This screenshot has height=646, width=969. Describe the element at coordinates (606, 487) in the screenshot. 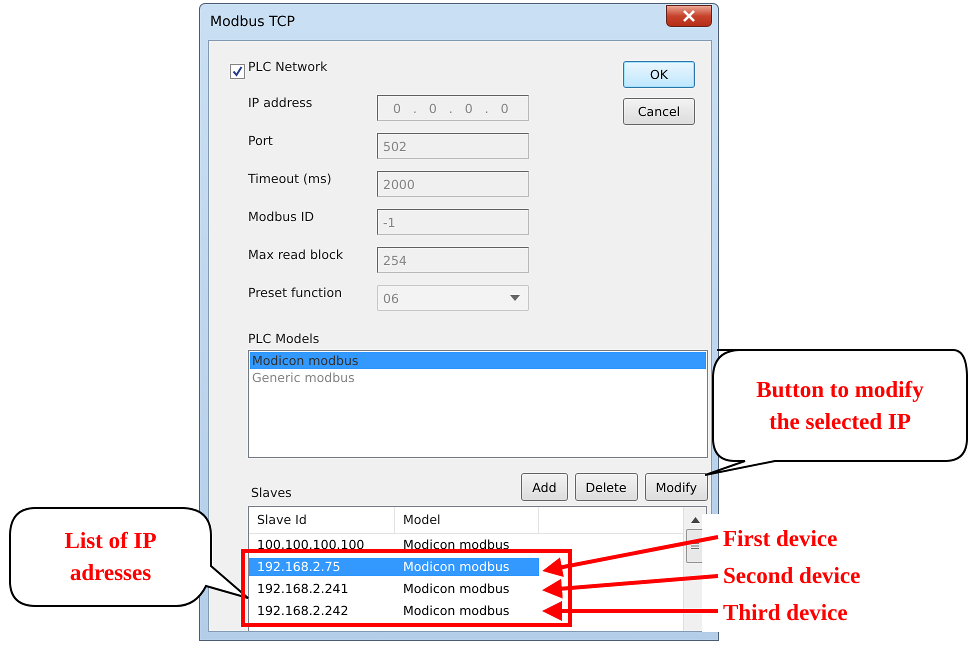

I see `action-button: Delete` at that location.